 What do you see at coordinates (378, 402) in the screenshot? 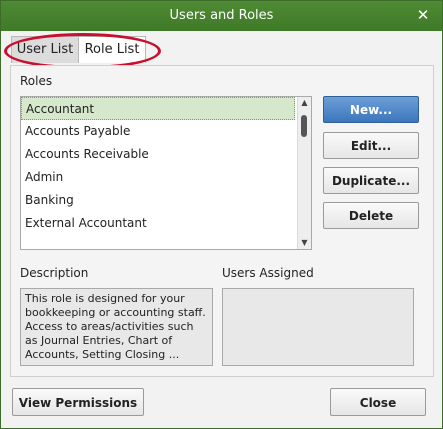
I see `close-button: Close` at bounding box center [378, 402].